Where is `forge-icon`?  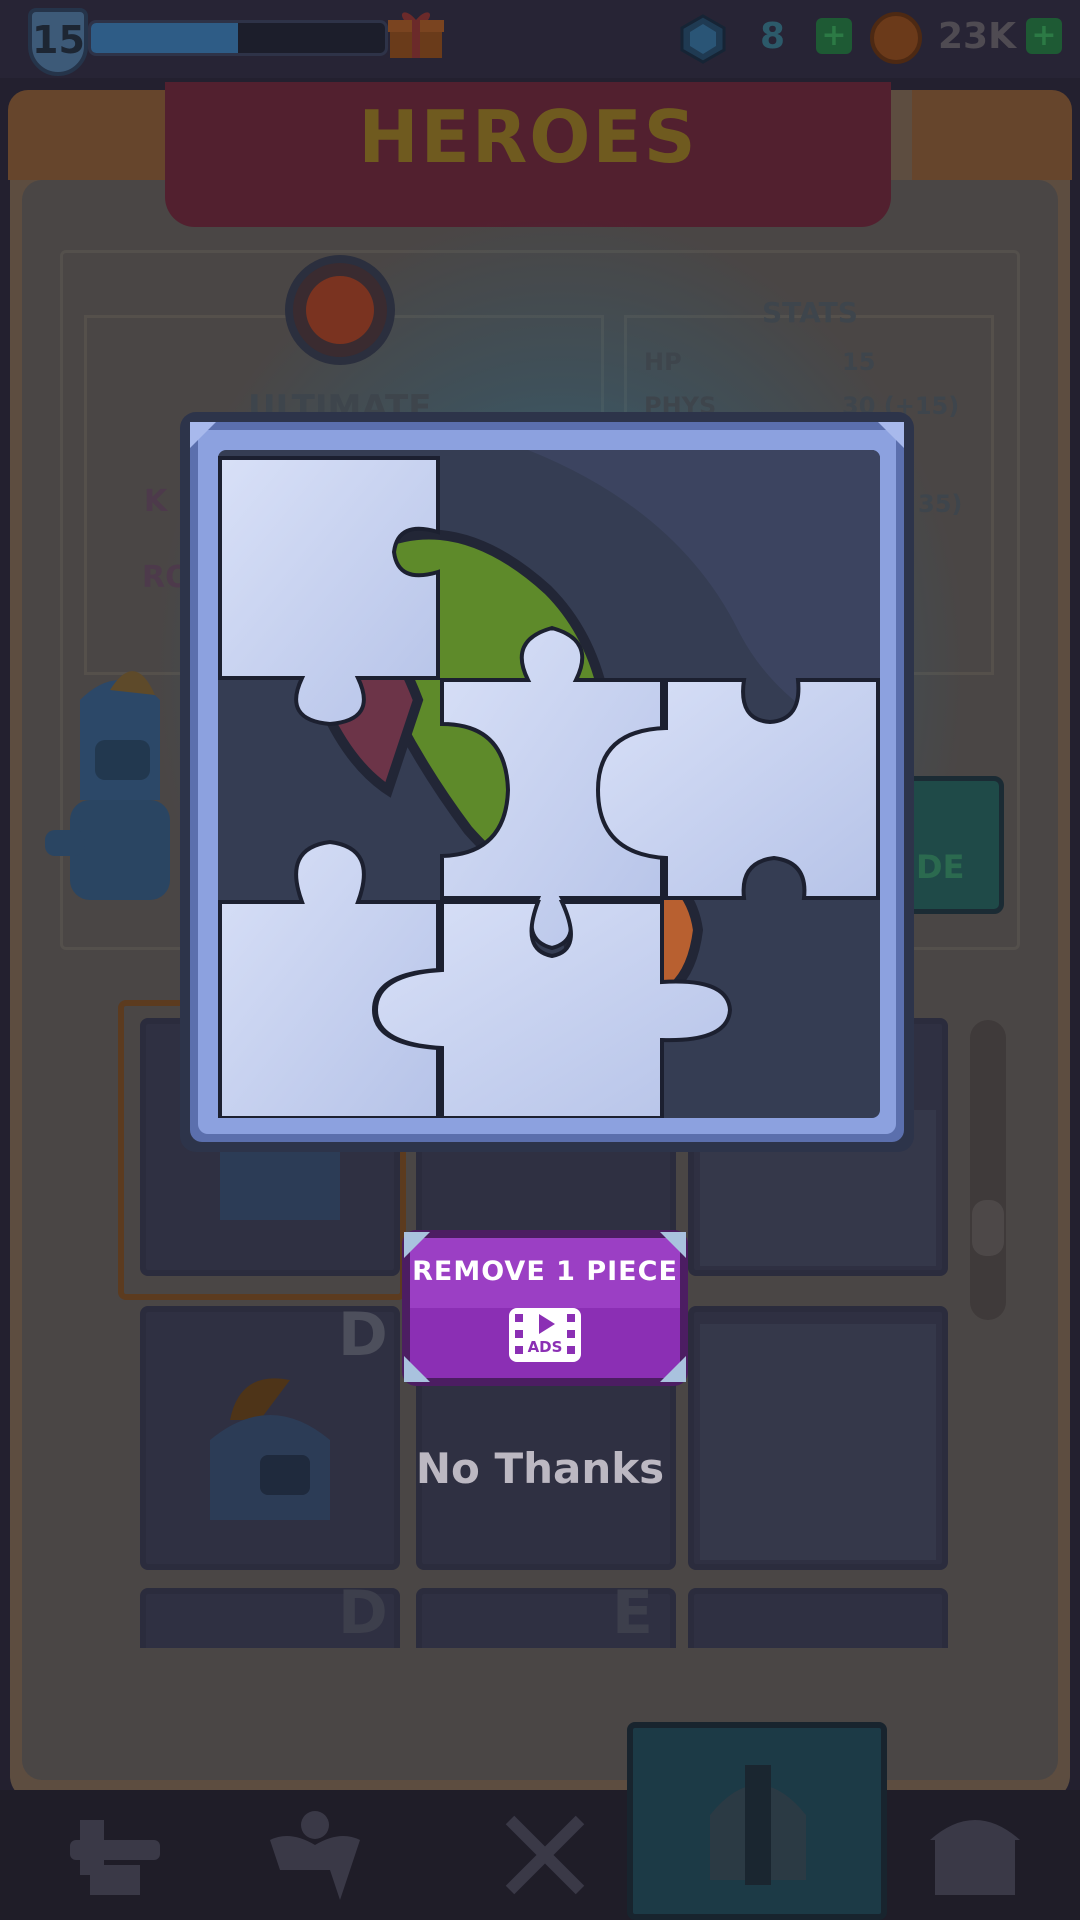
forge-icon is located at coordinates (115, 1855).